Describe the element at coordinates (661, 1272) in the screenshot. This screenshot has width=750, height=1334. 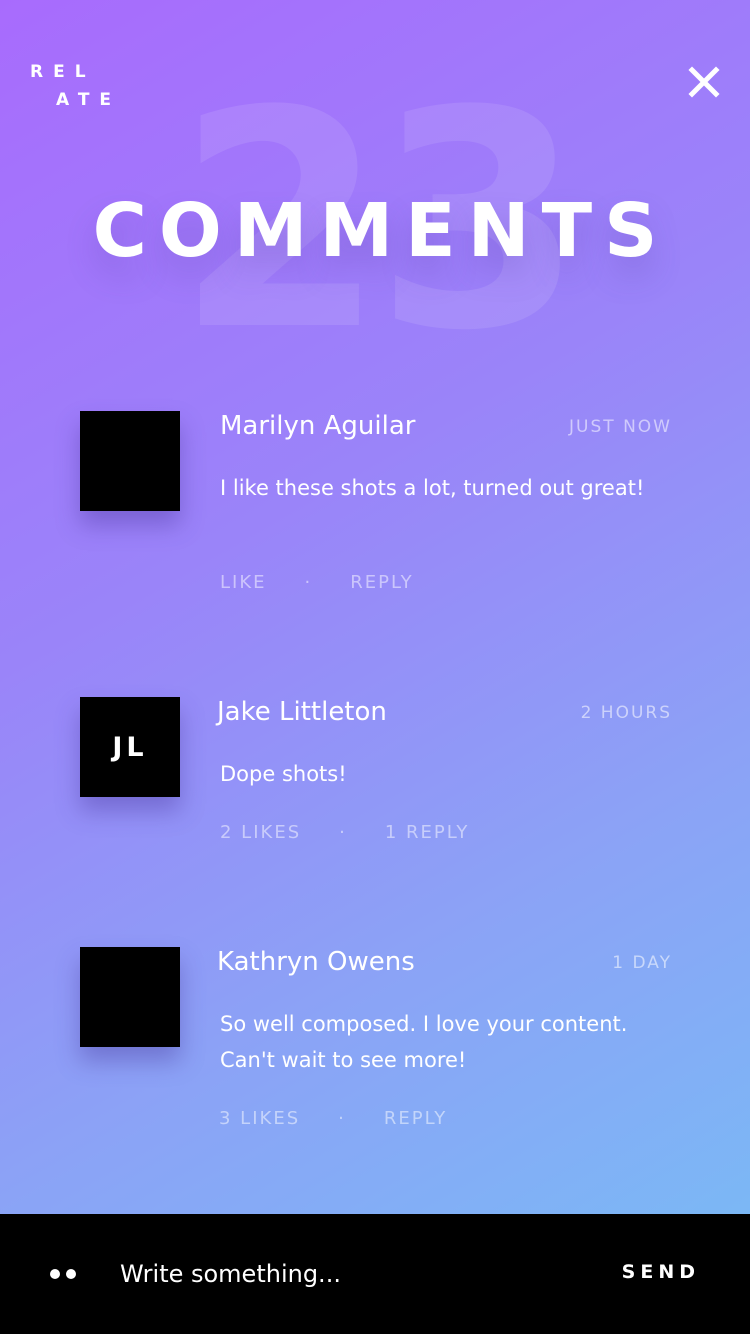
I see `send-button: SEND` at that location.